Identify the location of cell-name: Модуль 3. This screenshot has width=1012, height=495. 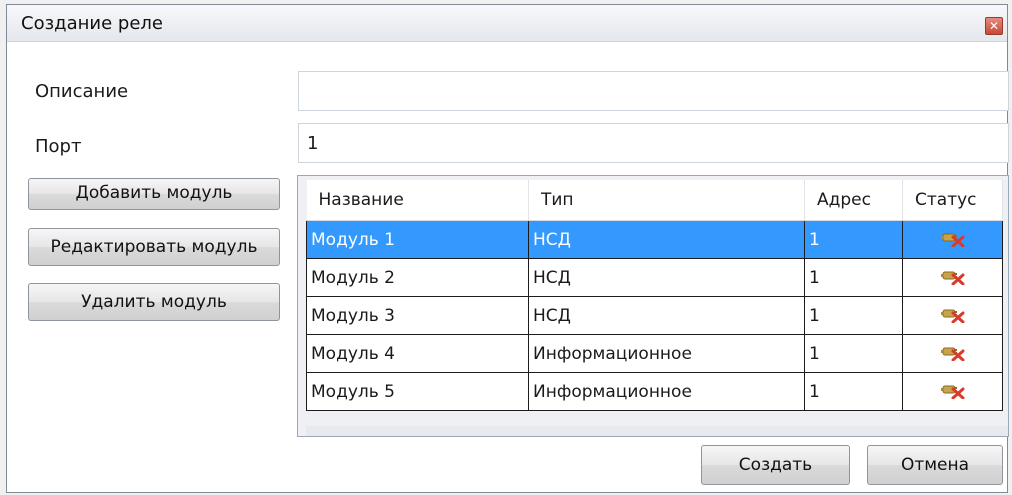
(417, 315).